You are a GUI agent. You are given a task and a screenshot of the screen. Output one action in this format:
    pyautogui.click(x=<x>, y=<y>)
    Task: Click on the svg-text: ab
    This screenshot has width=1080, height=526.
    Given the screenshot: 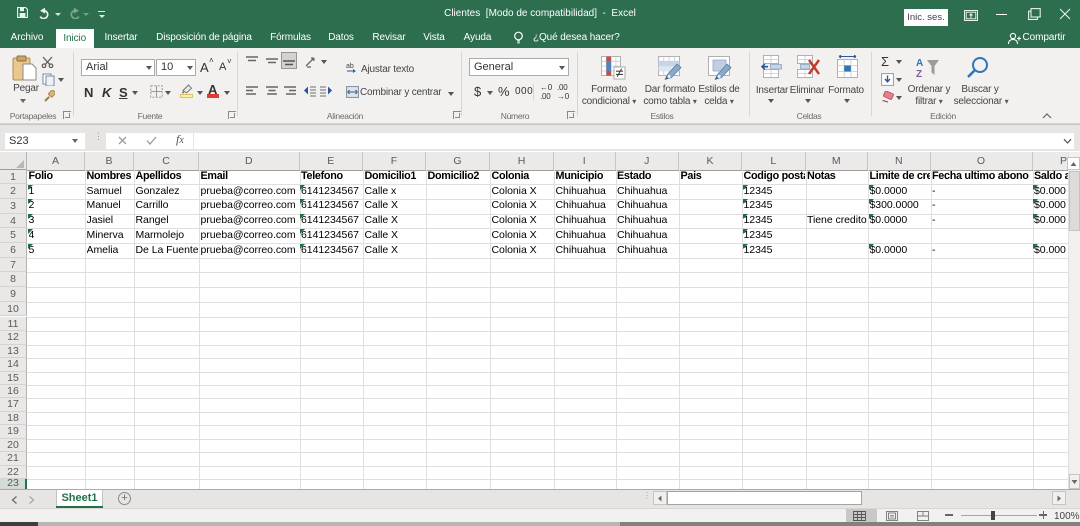 What is the action you would take?
    pyautogui.click(x=350, y=66)
    